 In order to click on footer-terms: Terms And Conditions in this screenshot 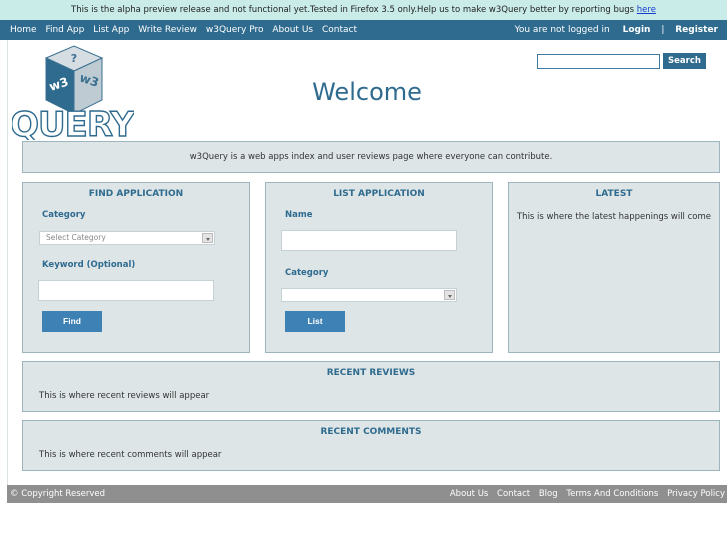, I will do `click(612, 494)`.